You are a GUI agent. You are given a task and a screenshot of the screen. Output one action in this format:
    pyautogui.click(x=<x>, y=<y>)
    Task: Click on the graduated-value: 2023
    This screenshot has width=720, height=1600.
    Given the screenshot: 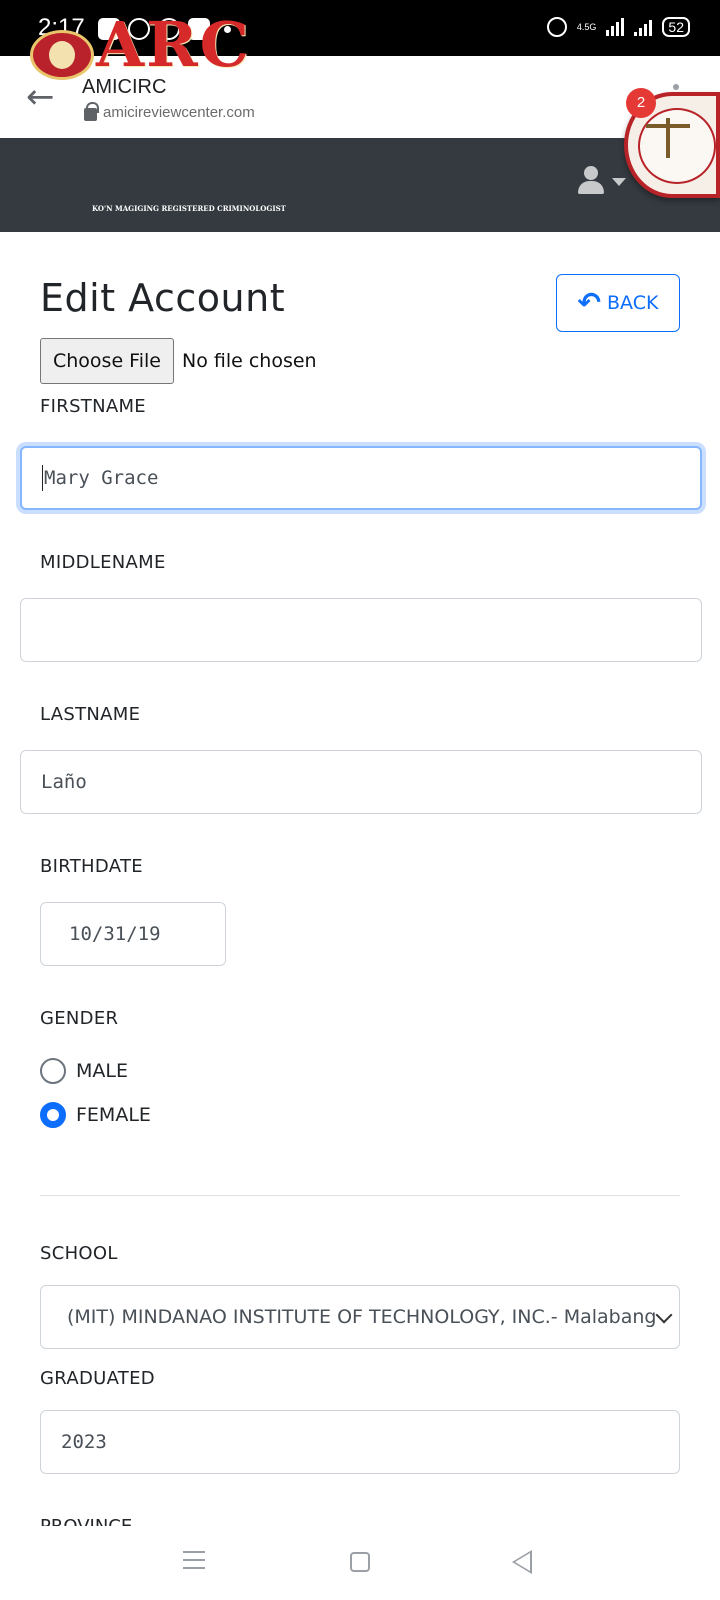 What is the action you would take?
    pyautogui.click(x=84, y=1442)
    